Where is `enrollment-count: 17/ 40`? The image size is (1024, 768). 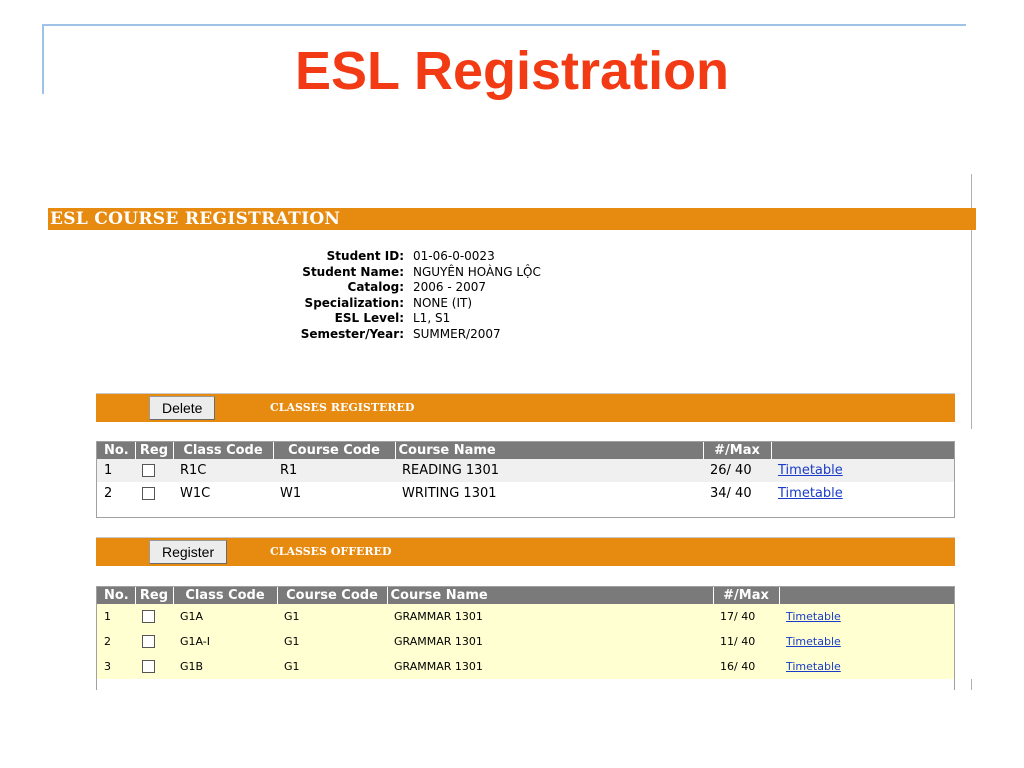
enrollment-count: 17/ 40 is located at coordinates (746, 616).